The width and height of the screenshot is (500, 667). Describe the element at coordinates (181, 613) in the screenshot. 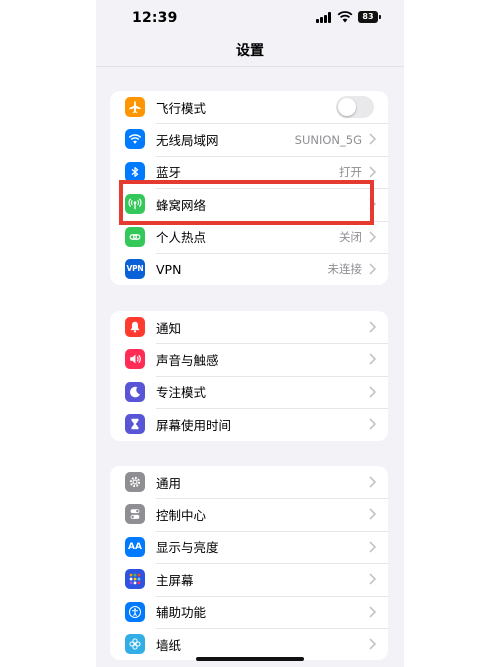

I see `settings-row-label: 辅助功能` at that location.